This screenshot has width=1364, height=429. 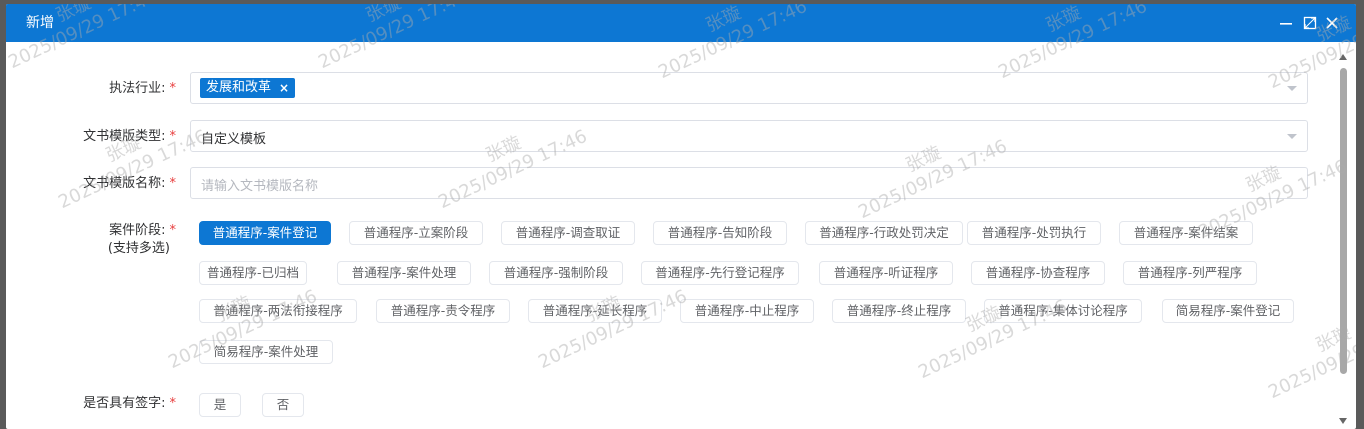 I want to click on case-stage-option: 普通程序-案件登记, so click(x=265, y=233).